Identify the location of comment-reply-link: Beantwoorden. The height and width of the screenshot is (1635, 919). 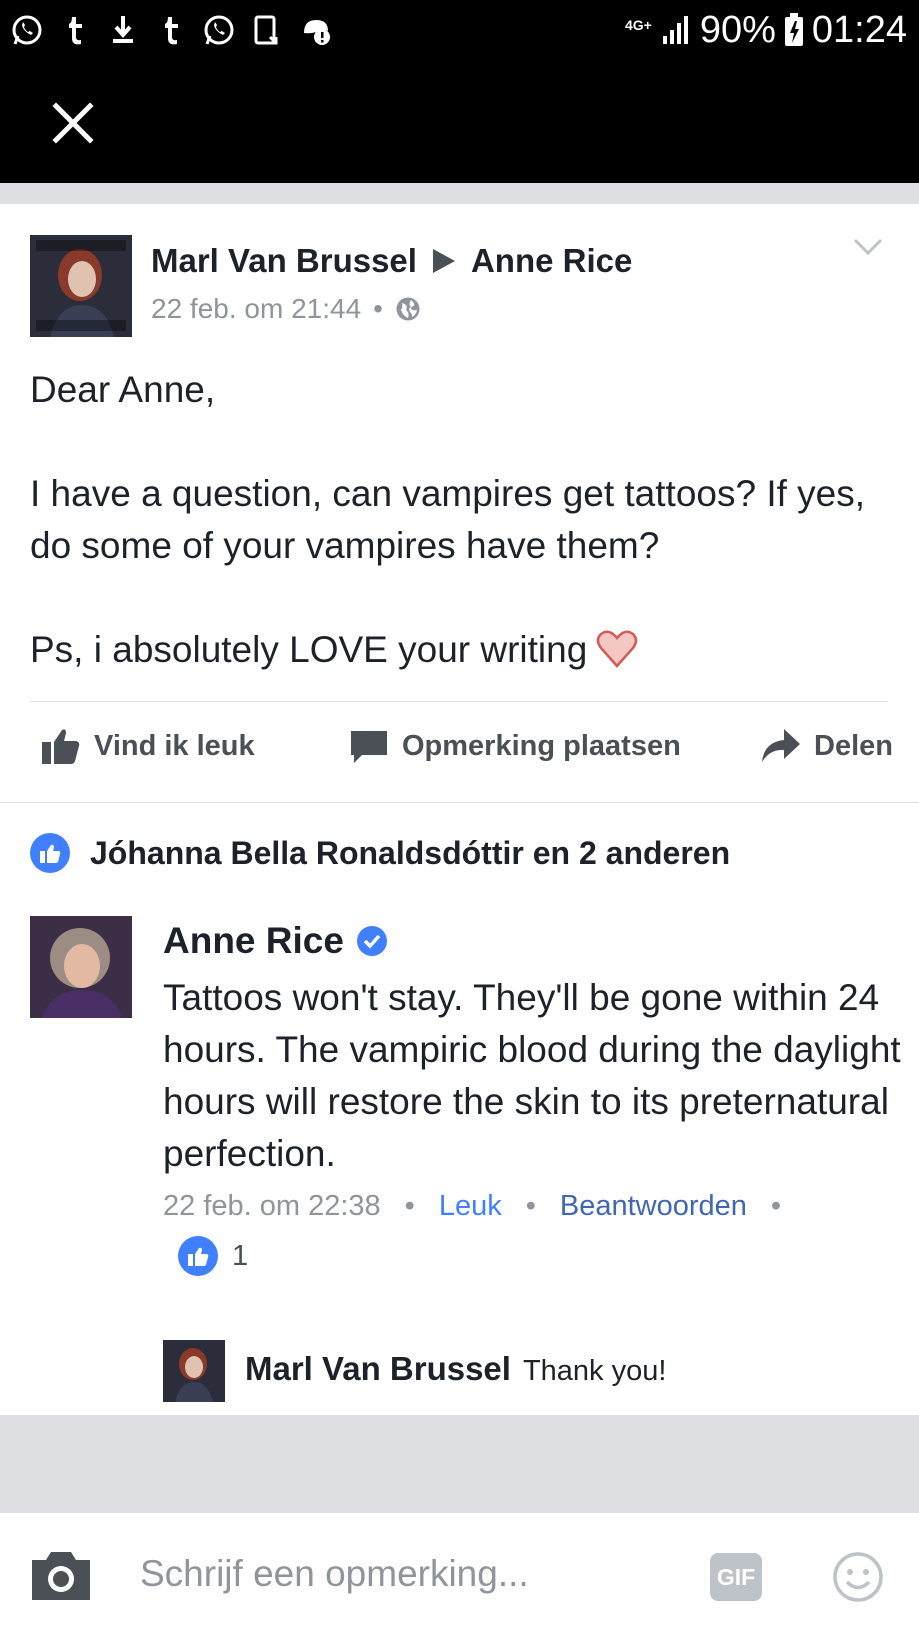
(653, 1206).